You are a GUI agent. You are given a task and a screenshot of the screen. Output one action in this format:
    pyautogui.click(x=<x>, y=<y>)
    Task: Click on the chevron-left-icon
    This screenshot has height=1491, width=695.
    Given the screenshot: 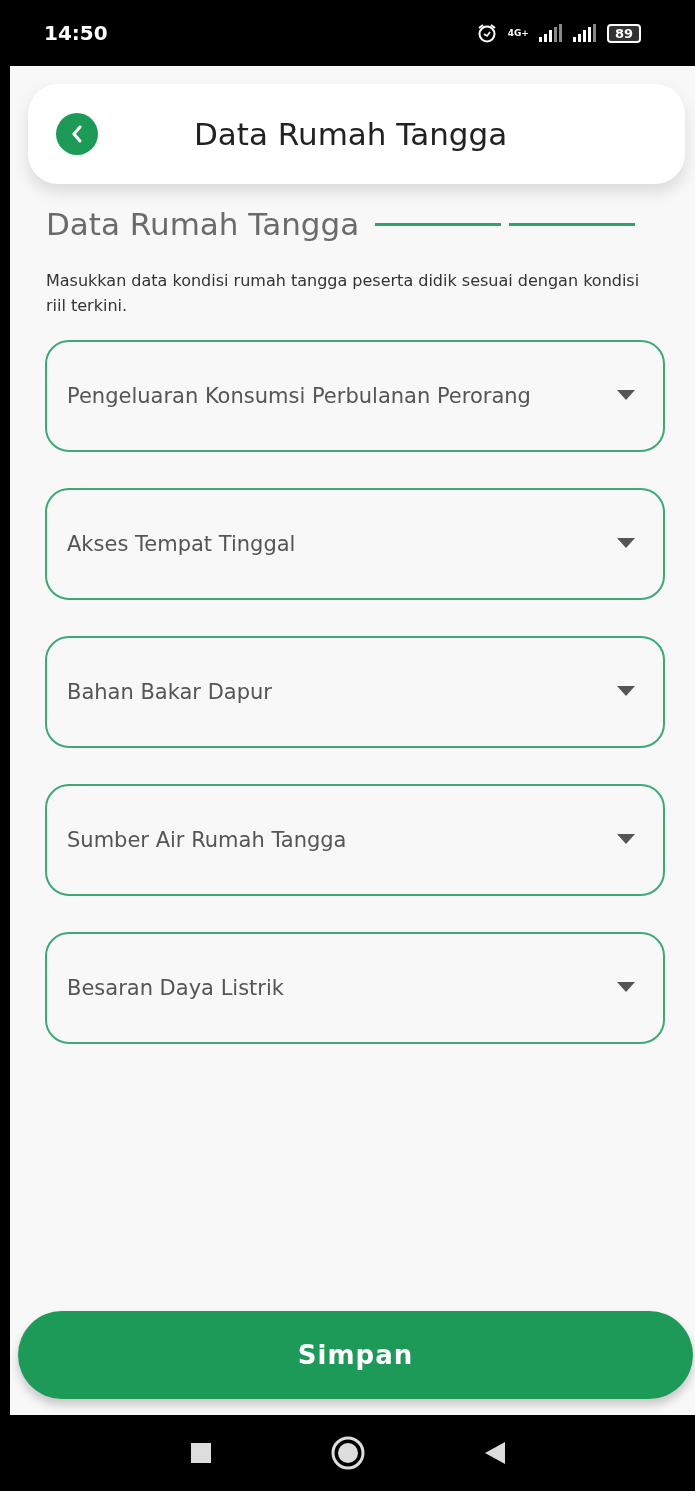 What is the action you would take?
    pyautogui.click(x=77, y=134)
    